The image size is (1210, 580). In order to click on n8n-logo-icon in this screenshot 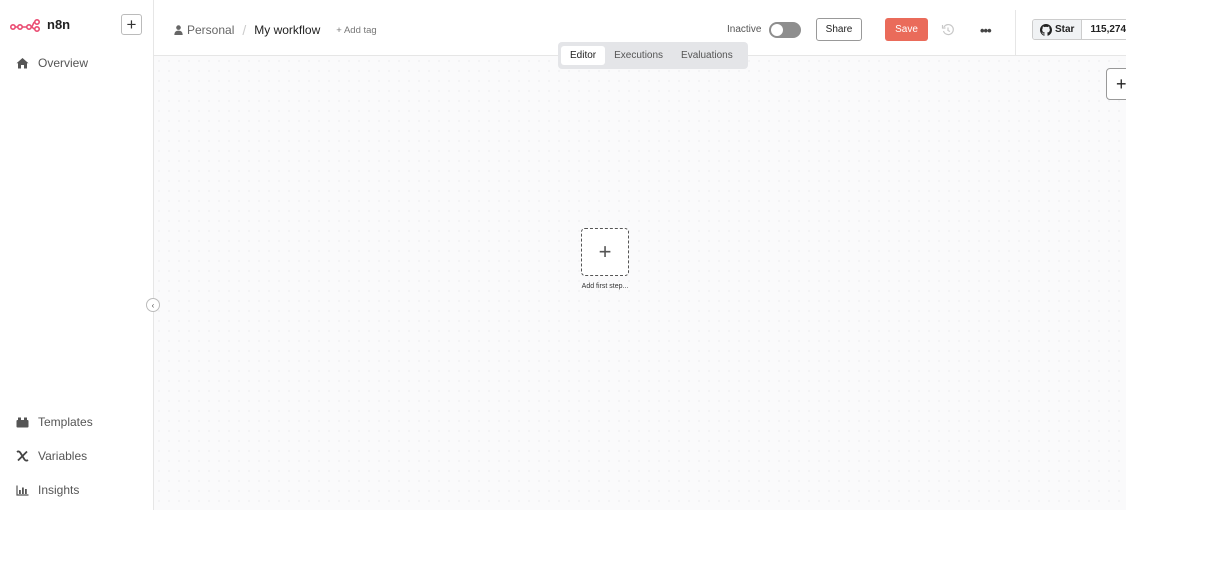, I will do `click(25, 25)`.